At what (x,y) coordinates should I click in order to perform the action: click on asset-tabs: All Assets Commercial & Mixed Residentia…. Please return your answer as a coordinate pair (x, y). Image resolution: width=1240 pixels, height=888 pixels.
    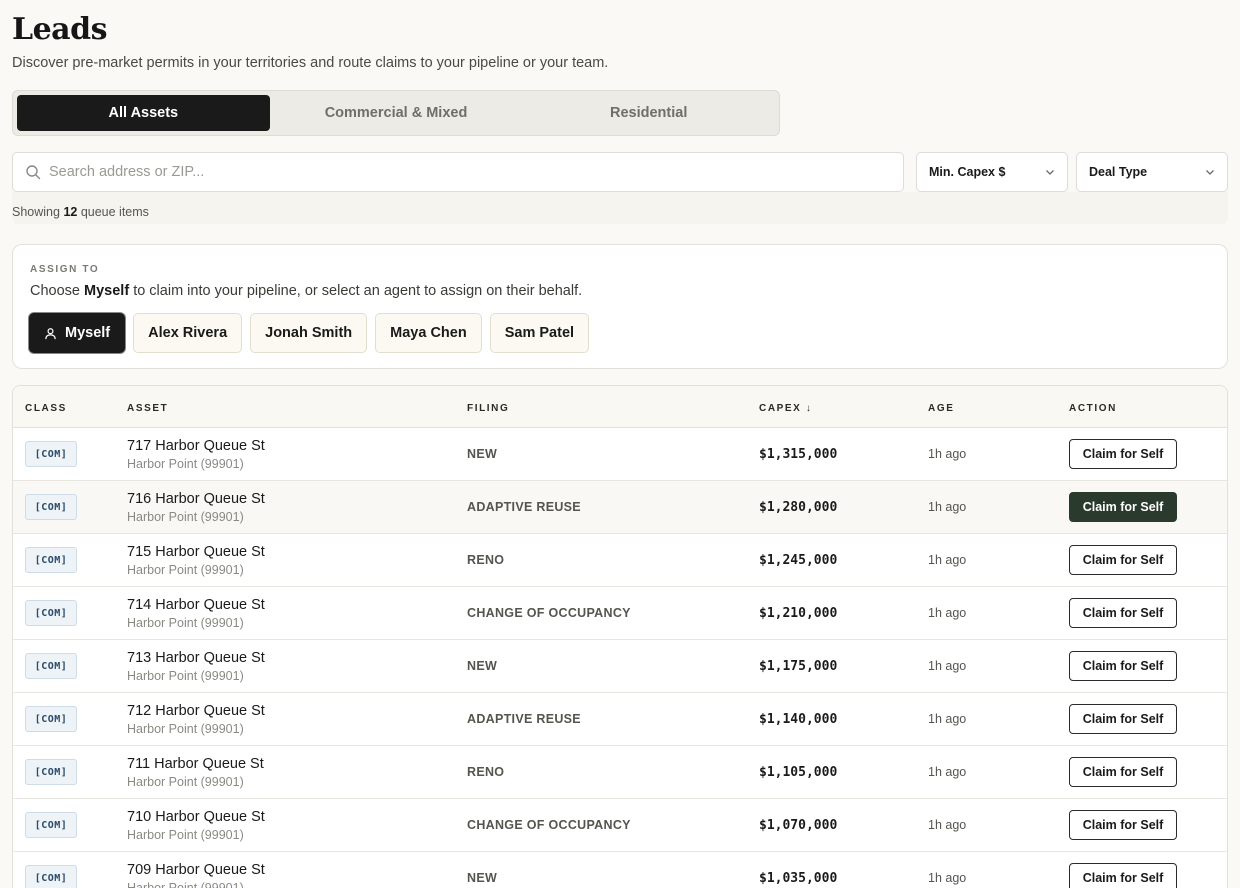
    Looking at the image, I should click on (396, 113).